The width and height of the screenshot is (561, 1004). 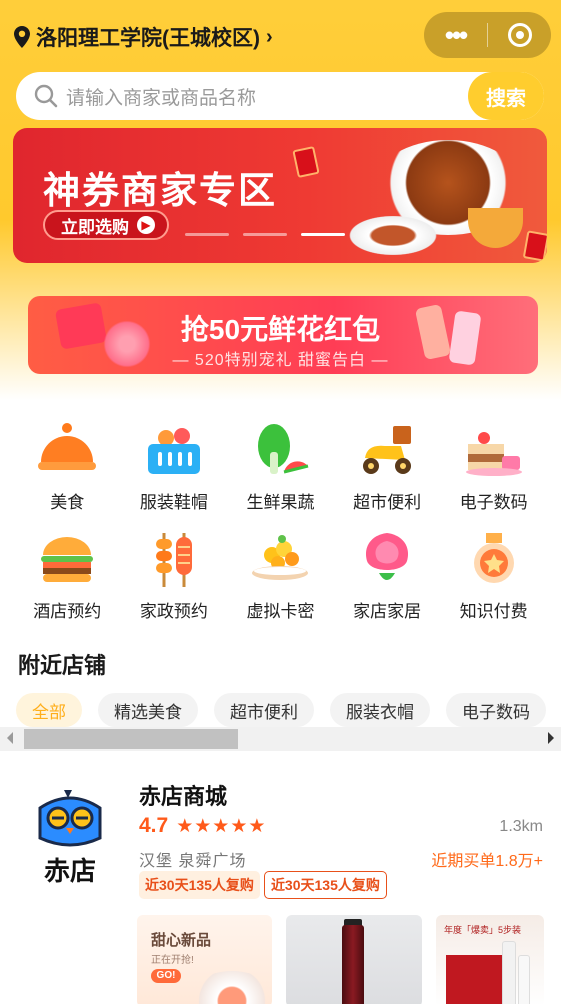 I want to click on category-virtual-card: 虚拟卡密, so click(x=280, y=574).